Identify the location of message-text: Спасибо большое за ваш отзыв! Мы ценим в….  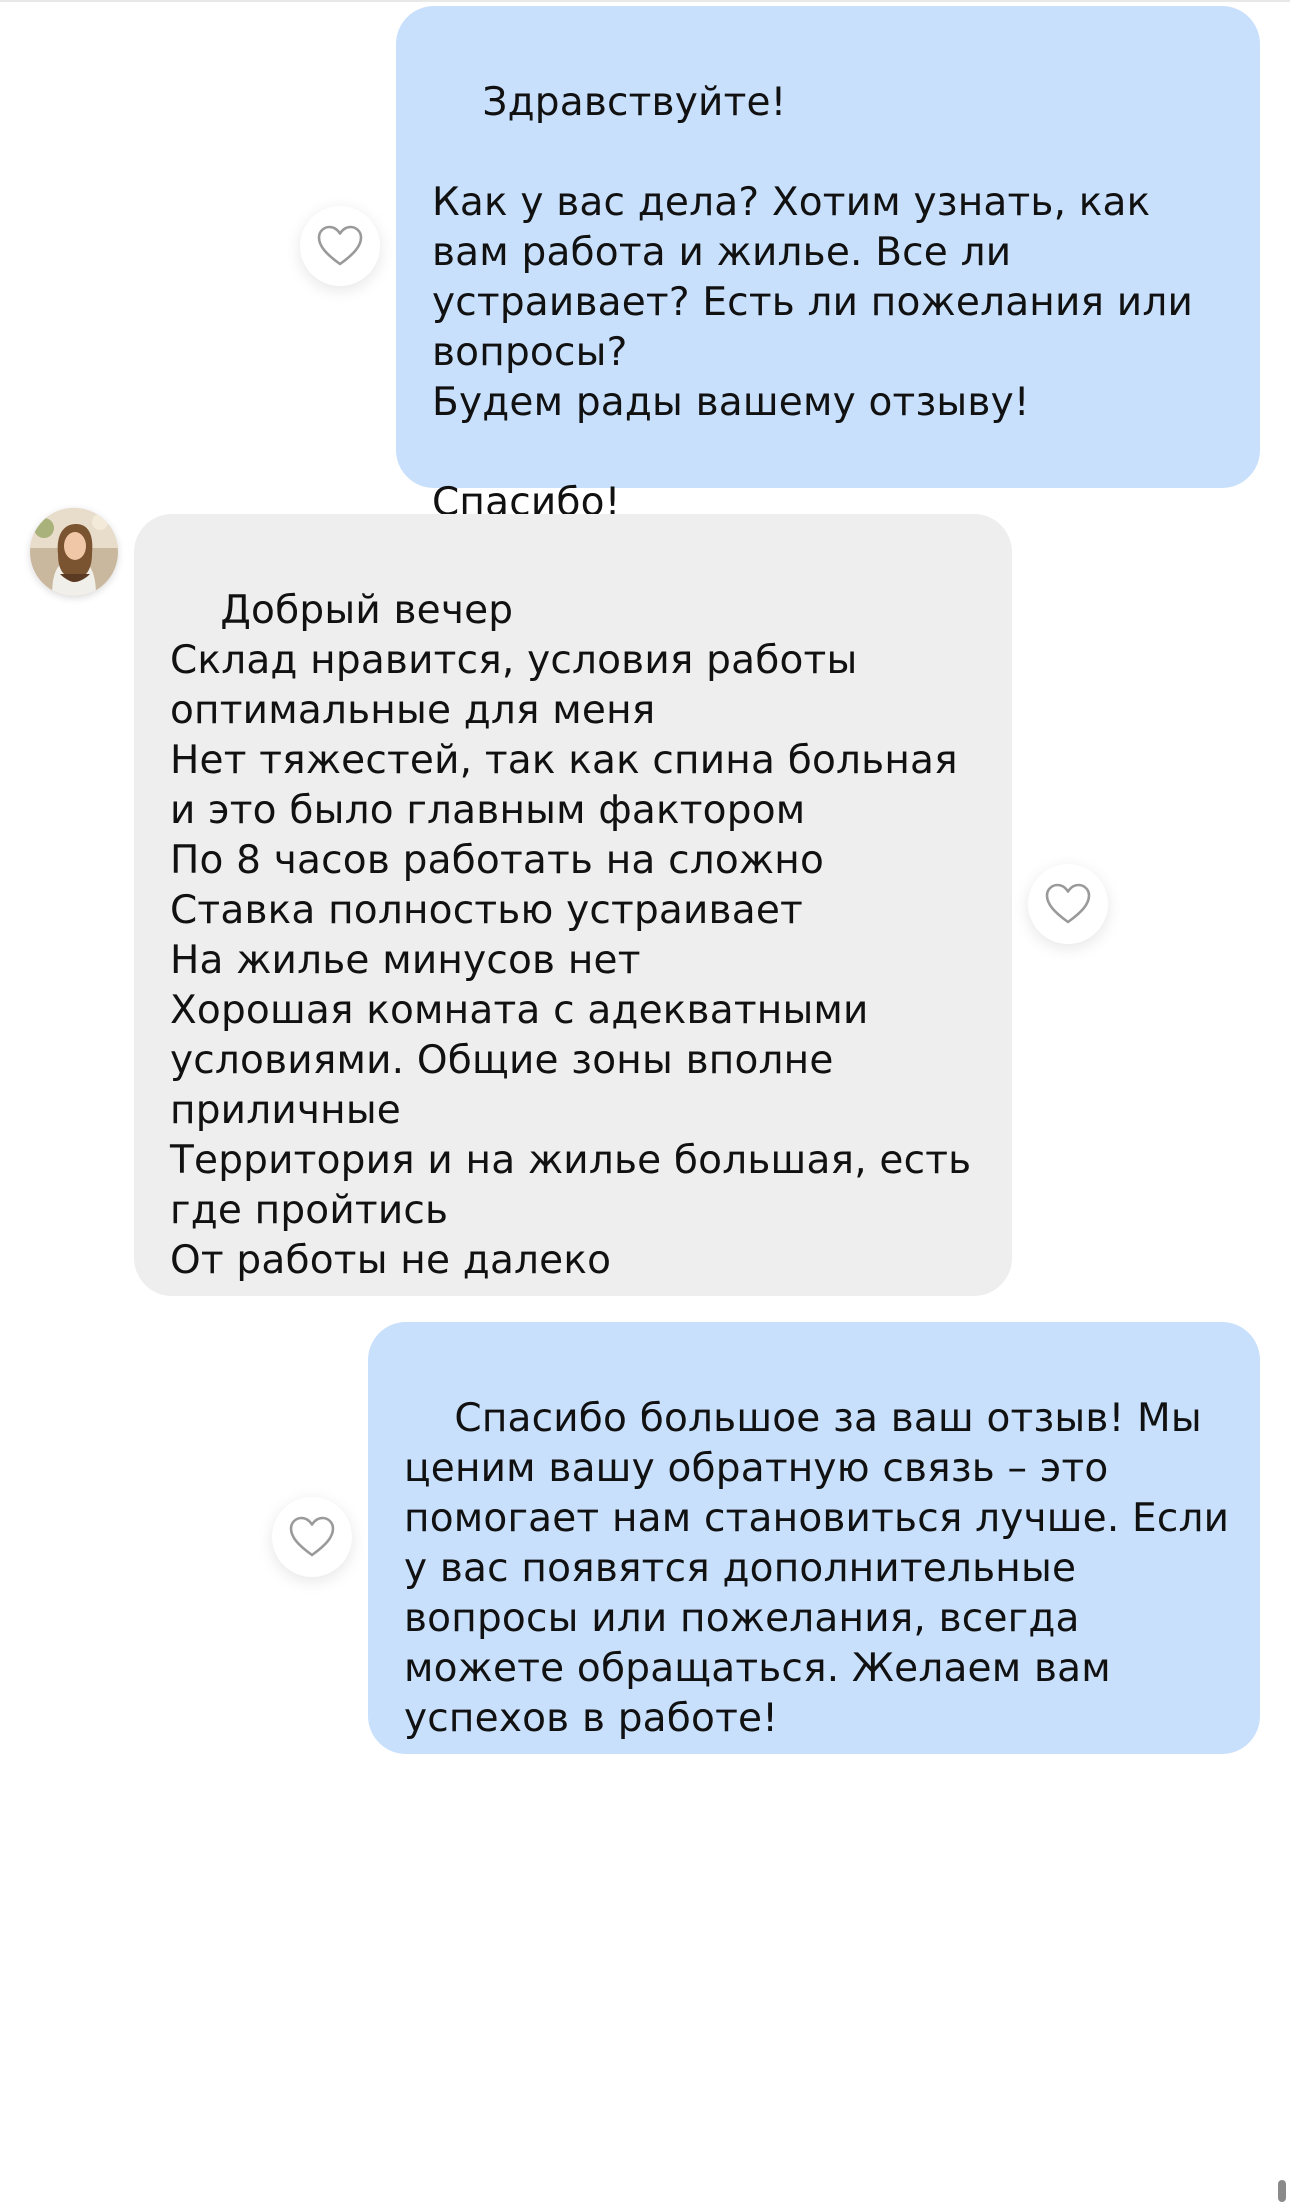
(823, 1568).